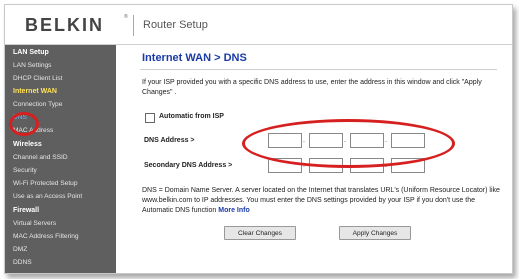 This screenshot has height=279, width=519. I want to click on header-divider, so click(133, 25).